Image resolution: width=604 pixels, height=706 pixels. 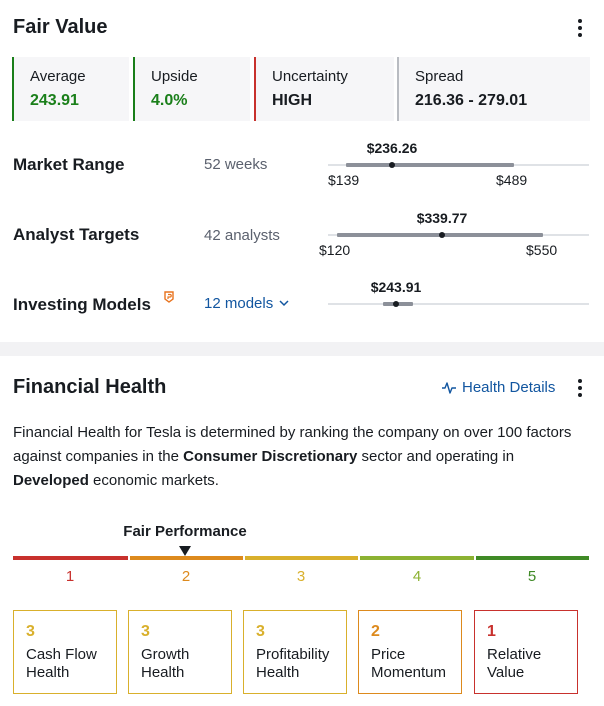 I want to click on scale-number: 2, so click(x=186, y=576).